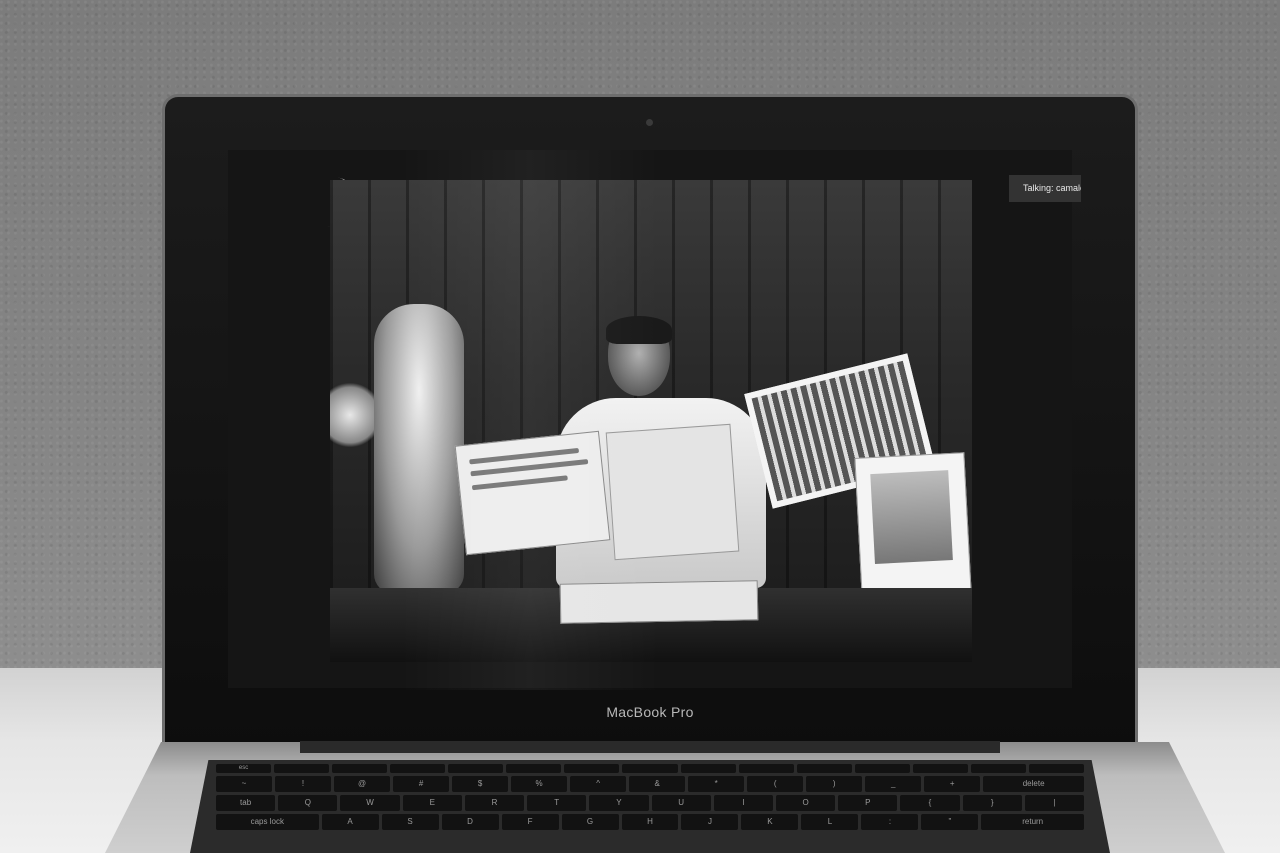  What do you see at coordinates (532, 493) in the screenshot?
I see `handwritten-sign` at bounding box center [532, 493].